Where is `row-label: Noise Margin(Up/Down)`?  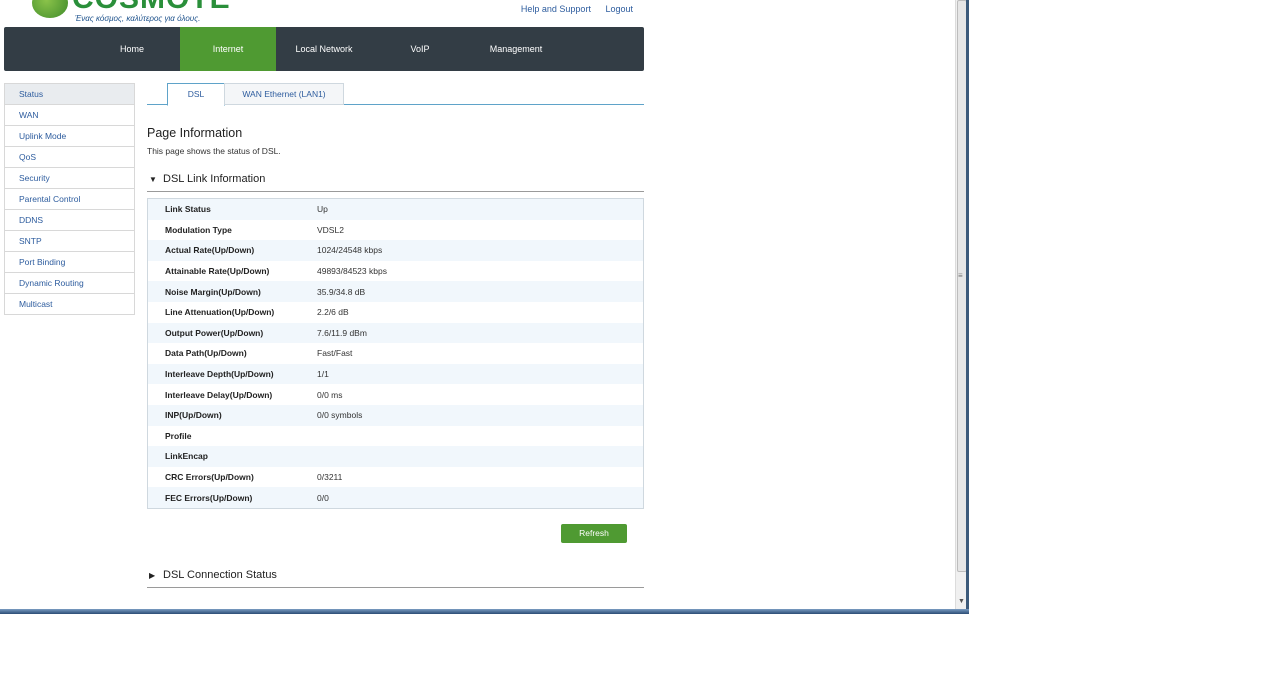
row-label: Noise Margin(Up/Down) is located at coordinates (213, 291).